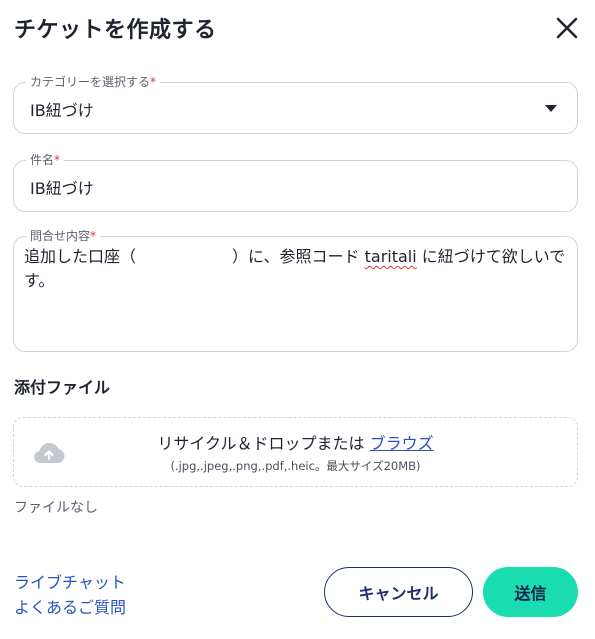 This screenshot has height=639, width=595. Describe the element at coordinates (70, 581) in the screenshot. I see `live-chat-link: ライブチャット` at that location.